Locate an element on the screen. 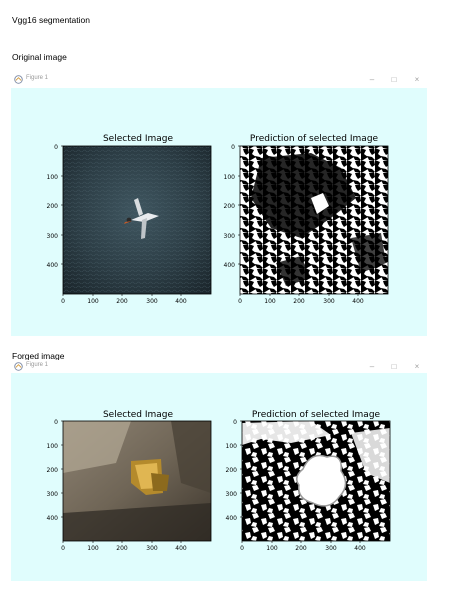 The width and height of the screenshot is (462, 610). original-image-heading: Original image is located at coordinates (39, 57).